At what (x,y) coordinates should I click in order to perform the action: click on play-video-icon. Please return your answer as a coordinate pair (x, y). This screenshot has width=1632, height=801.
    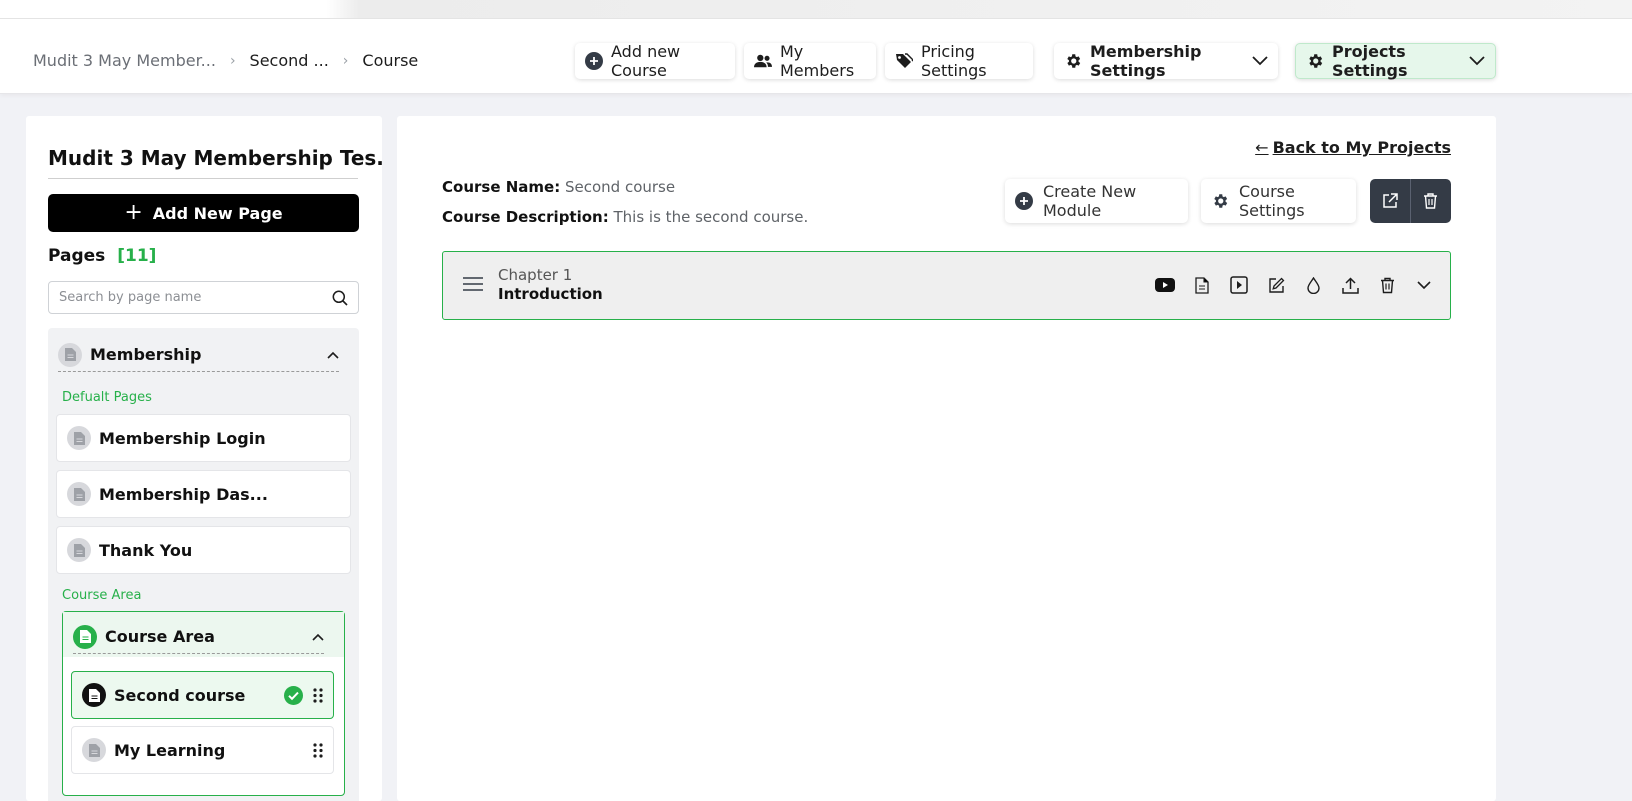
    Looking at the image, I should click on (1239, 285).